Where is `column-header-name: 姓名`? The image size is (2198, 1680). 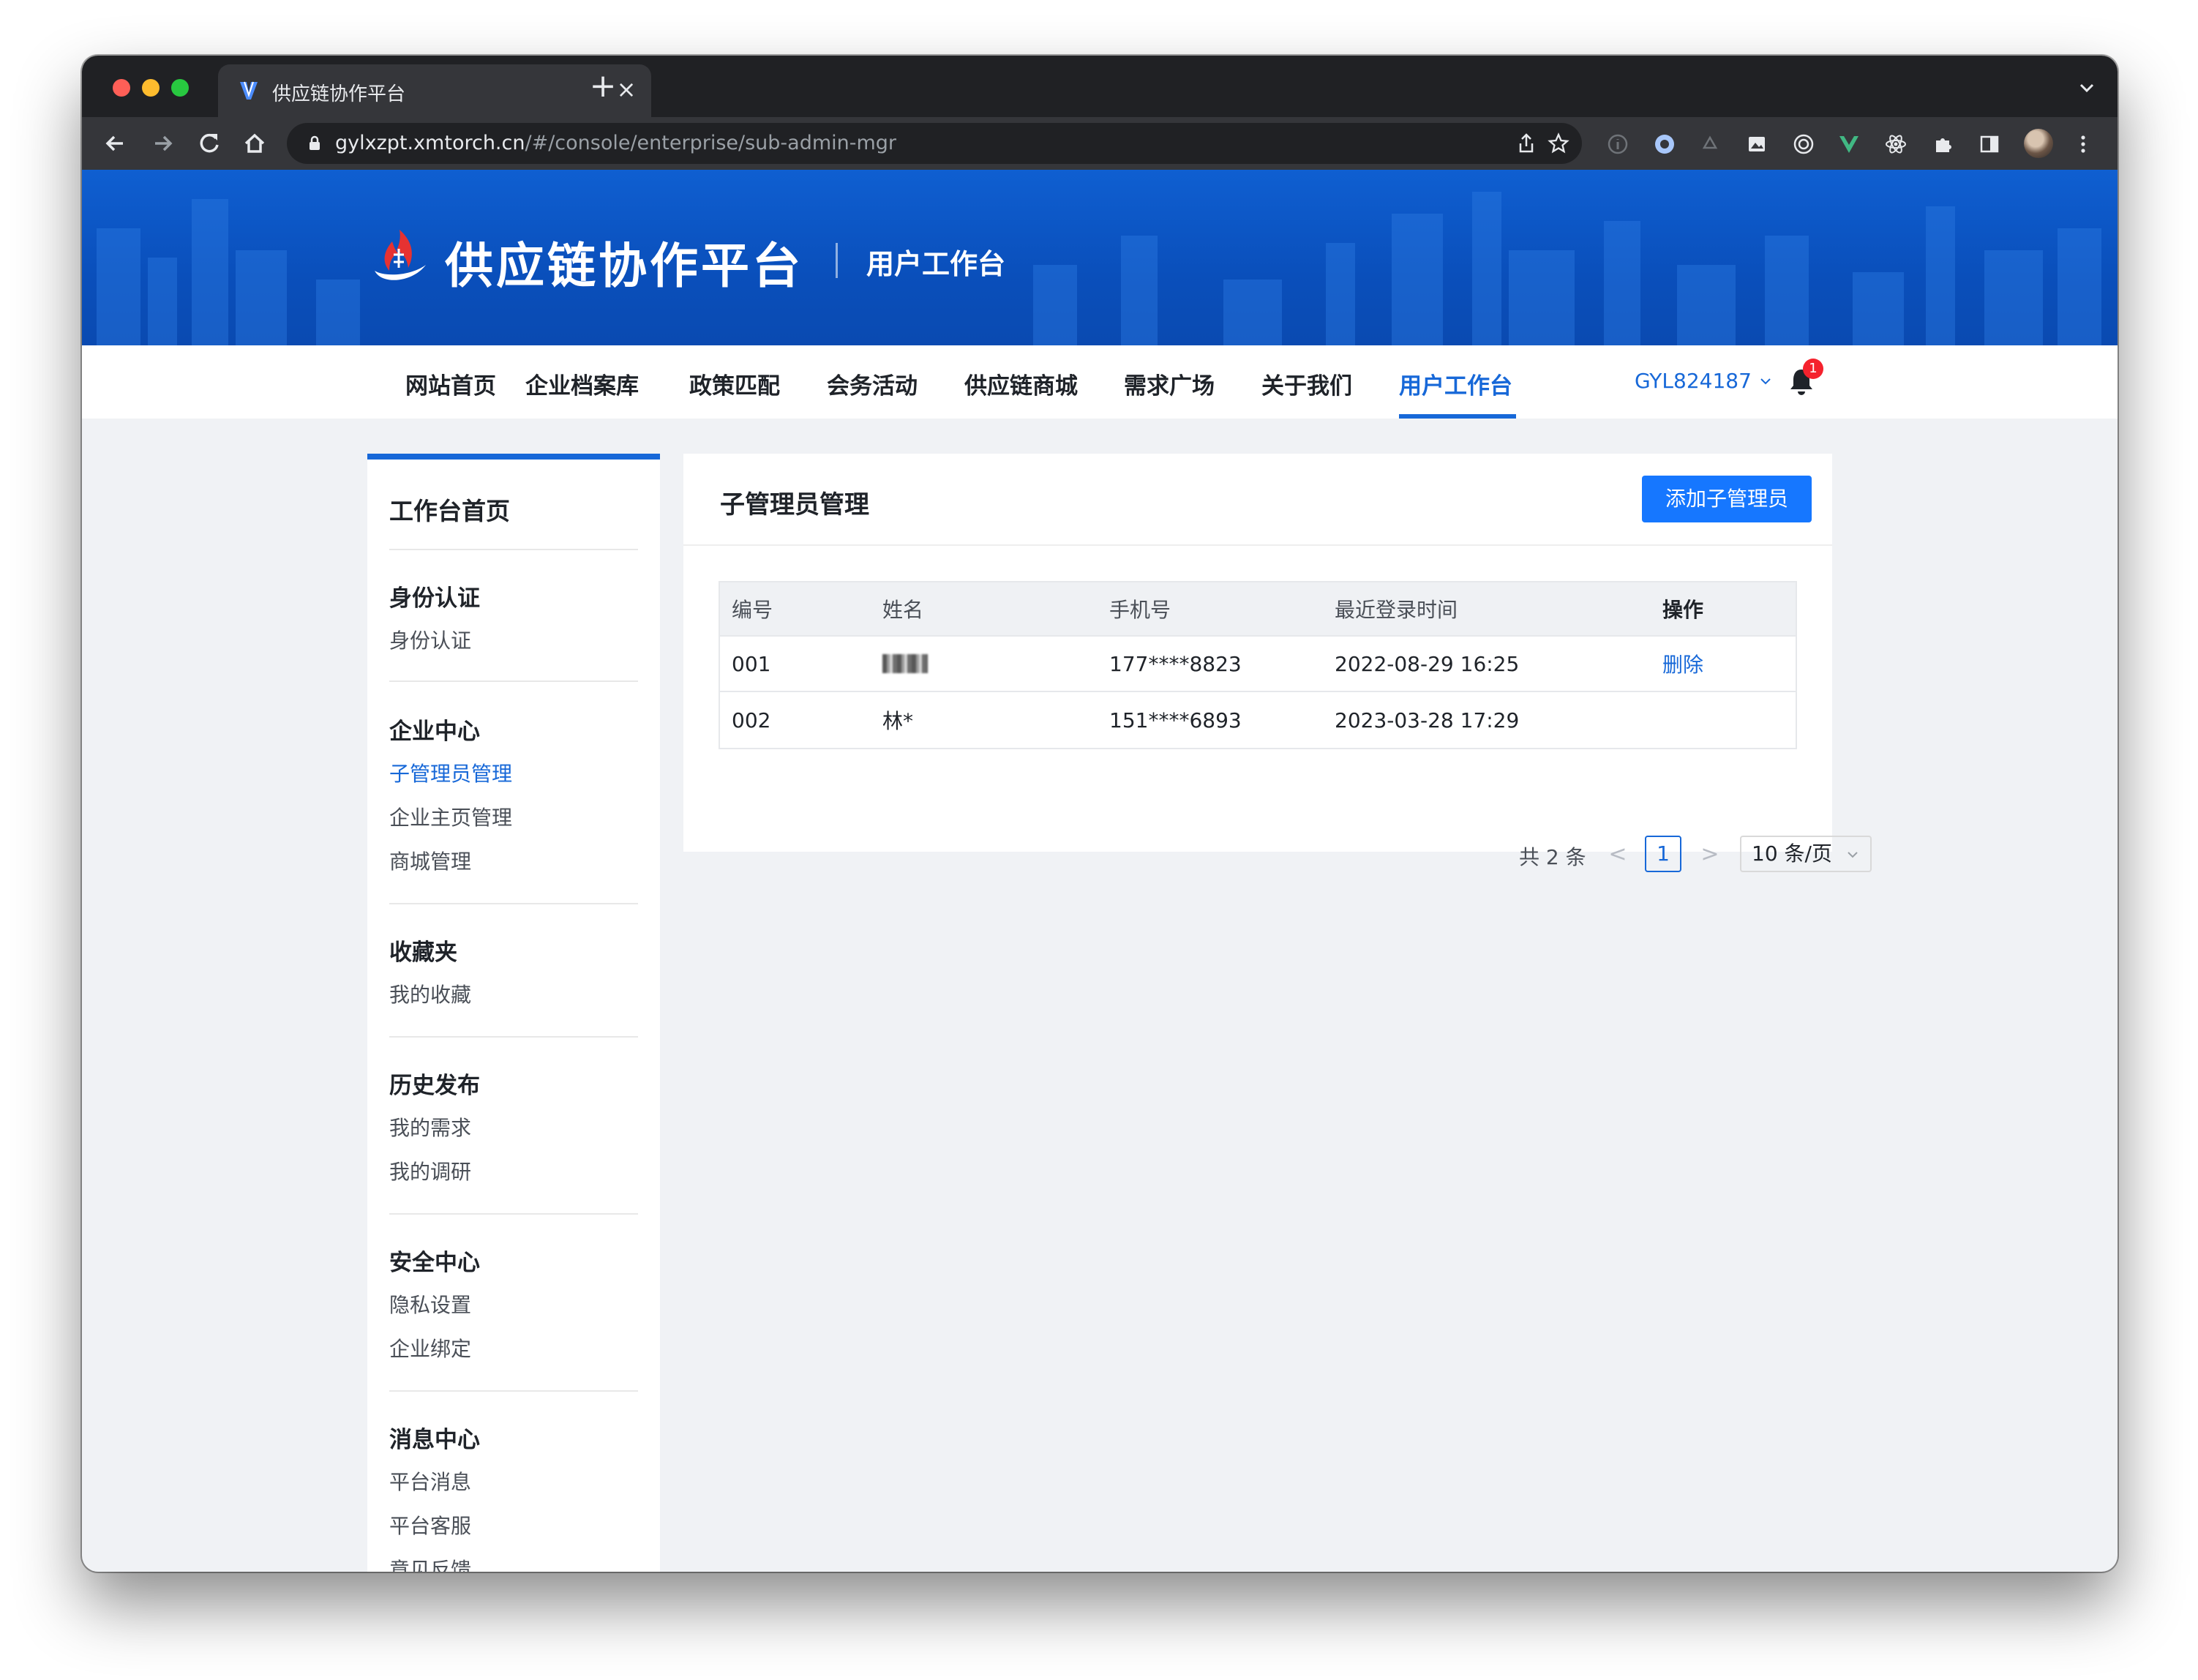
column-header-name: 姓名 is located at coordinates (903, 610).